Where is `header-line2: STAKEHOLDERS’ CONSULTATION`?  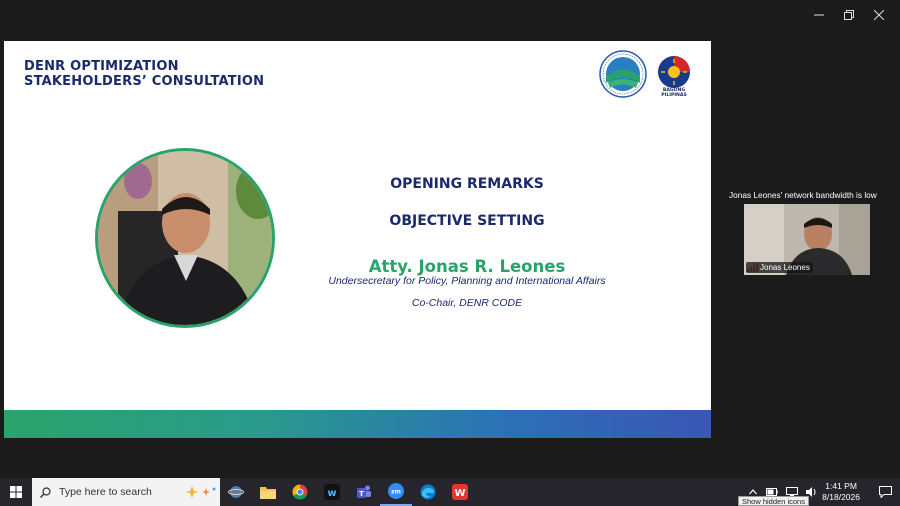 header-line2: STAKEHOLDERS’ CONSULTATION is located at coordinates (144, 81).